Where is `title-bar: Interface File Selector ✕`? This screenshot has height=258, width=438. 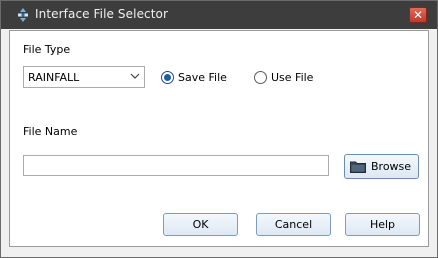 title-bar: Interface File Selector ✕ is located at coordinates (219, 15).